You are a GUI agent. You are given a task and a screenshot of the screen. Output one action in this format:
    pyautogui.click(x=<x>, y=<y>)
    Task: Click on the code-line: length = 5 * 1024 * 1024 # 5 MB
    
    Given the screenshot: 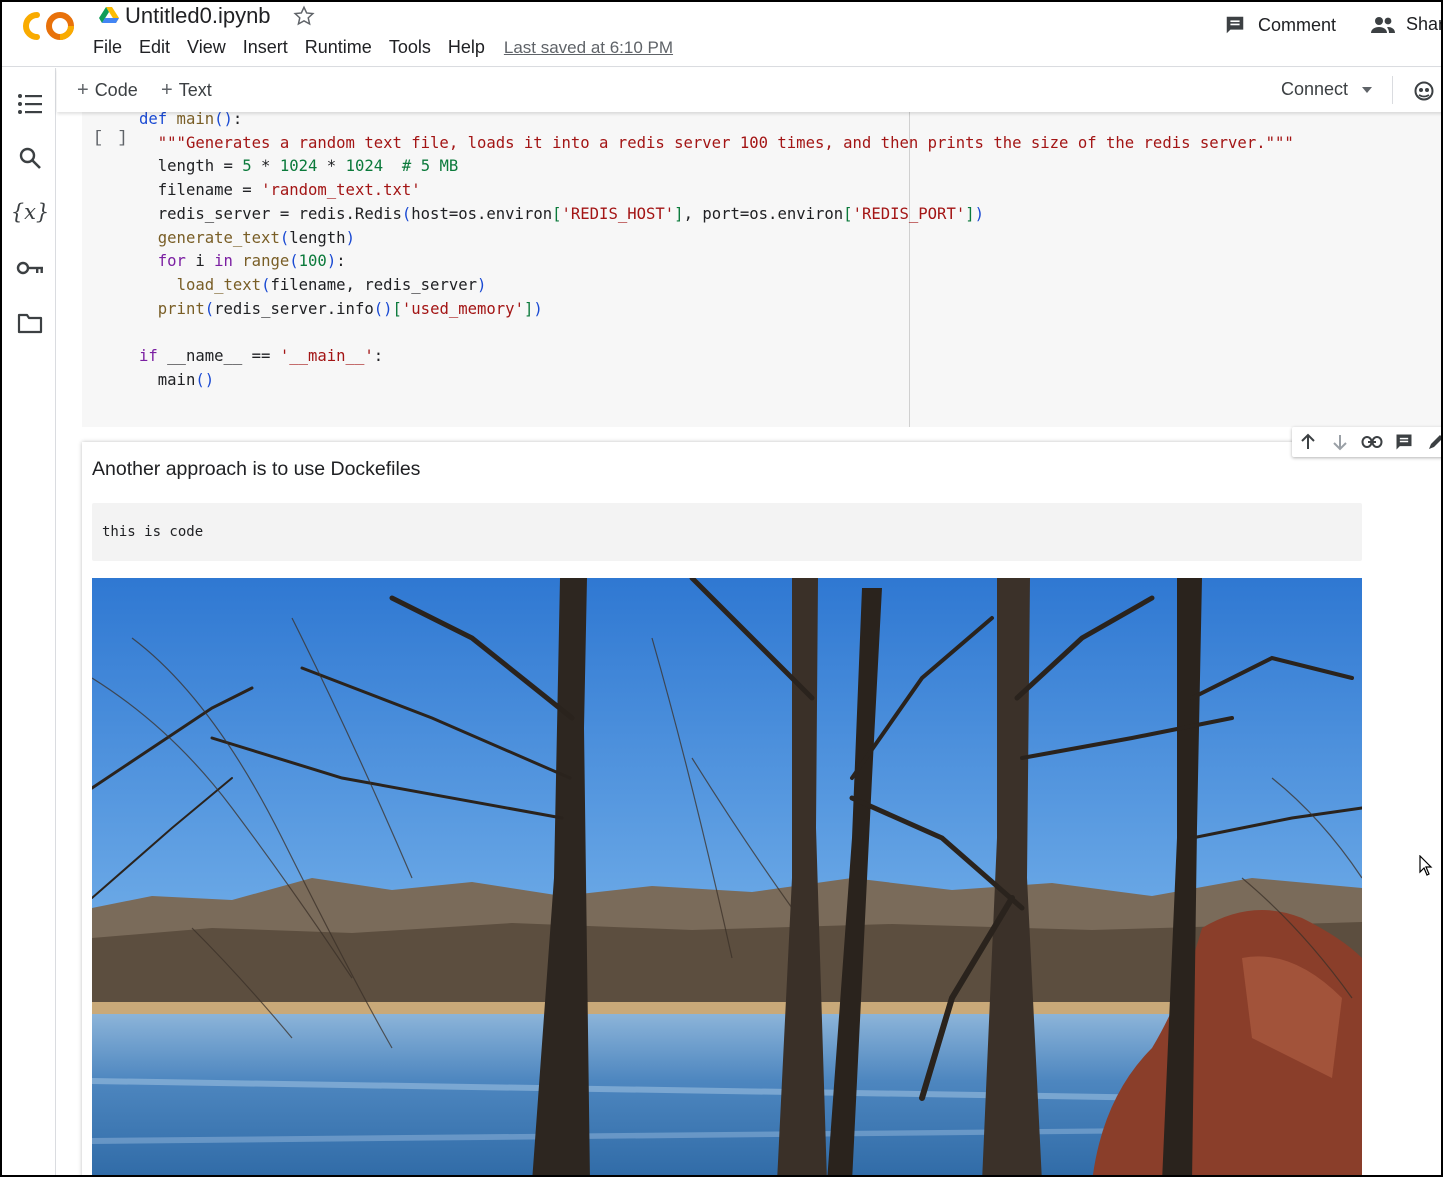 What is the action you would take?
    pyautogui.click(x=308, y=166)
    